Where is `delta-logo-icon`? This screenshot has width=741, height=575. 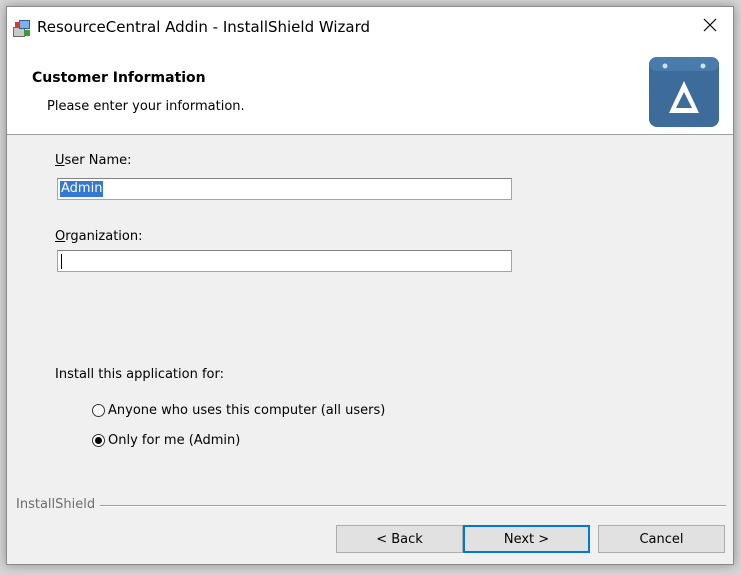
delta-logo-icon is located at coordinates (684, 92).